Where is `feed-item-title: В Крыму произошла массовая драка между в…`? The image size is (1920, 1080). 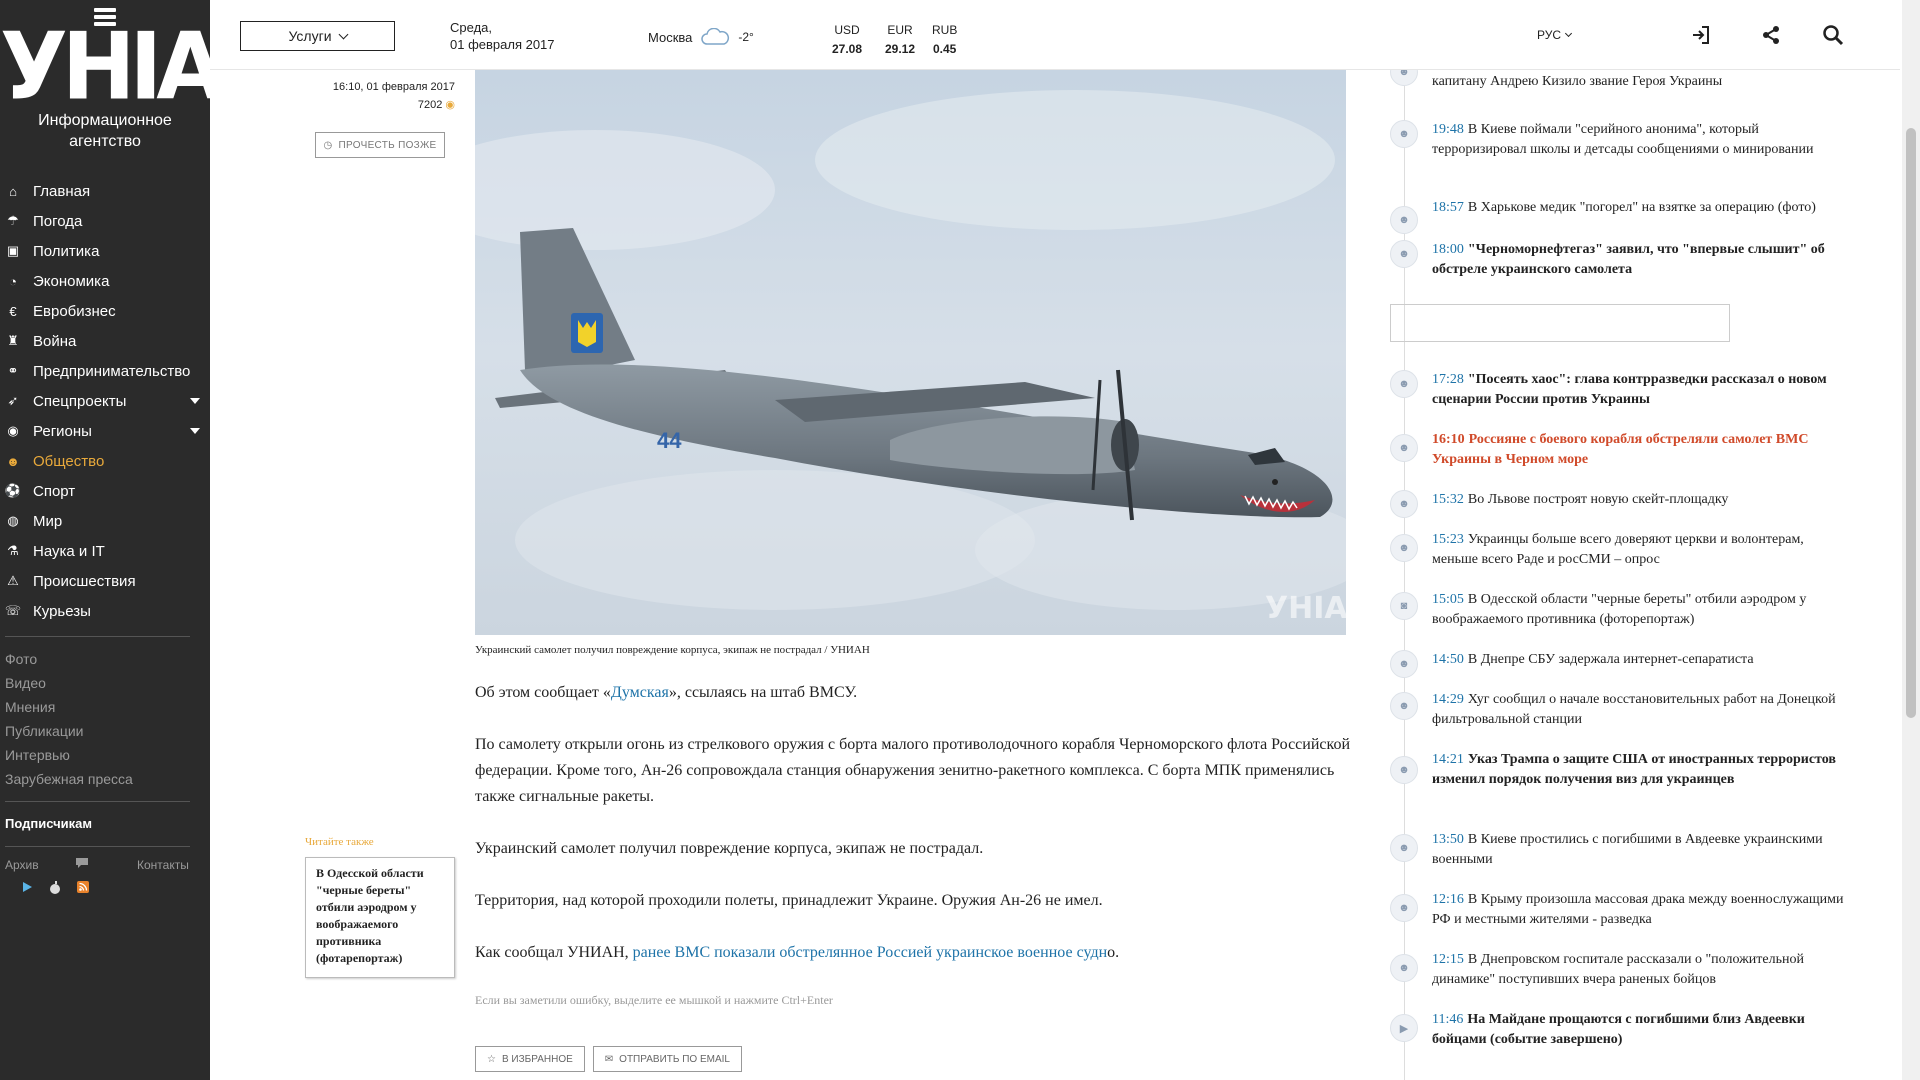
feed-item-title: В Крыму произошла массовая драка между в… is located at coordinates (1638, 909).